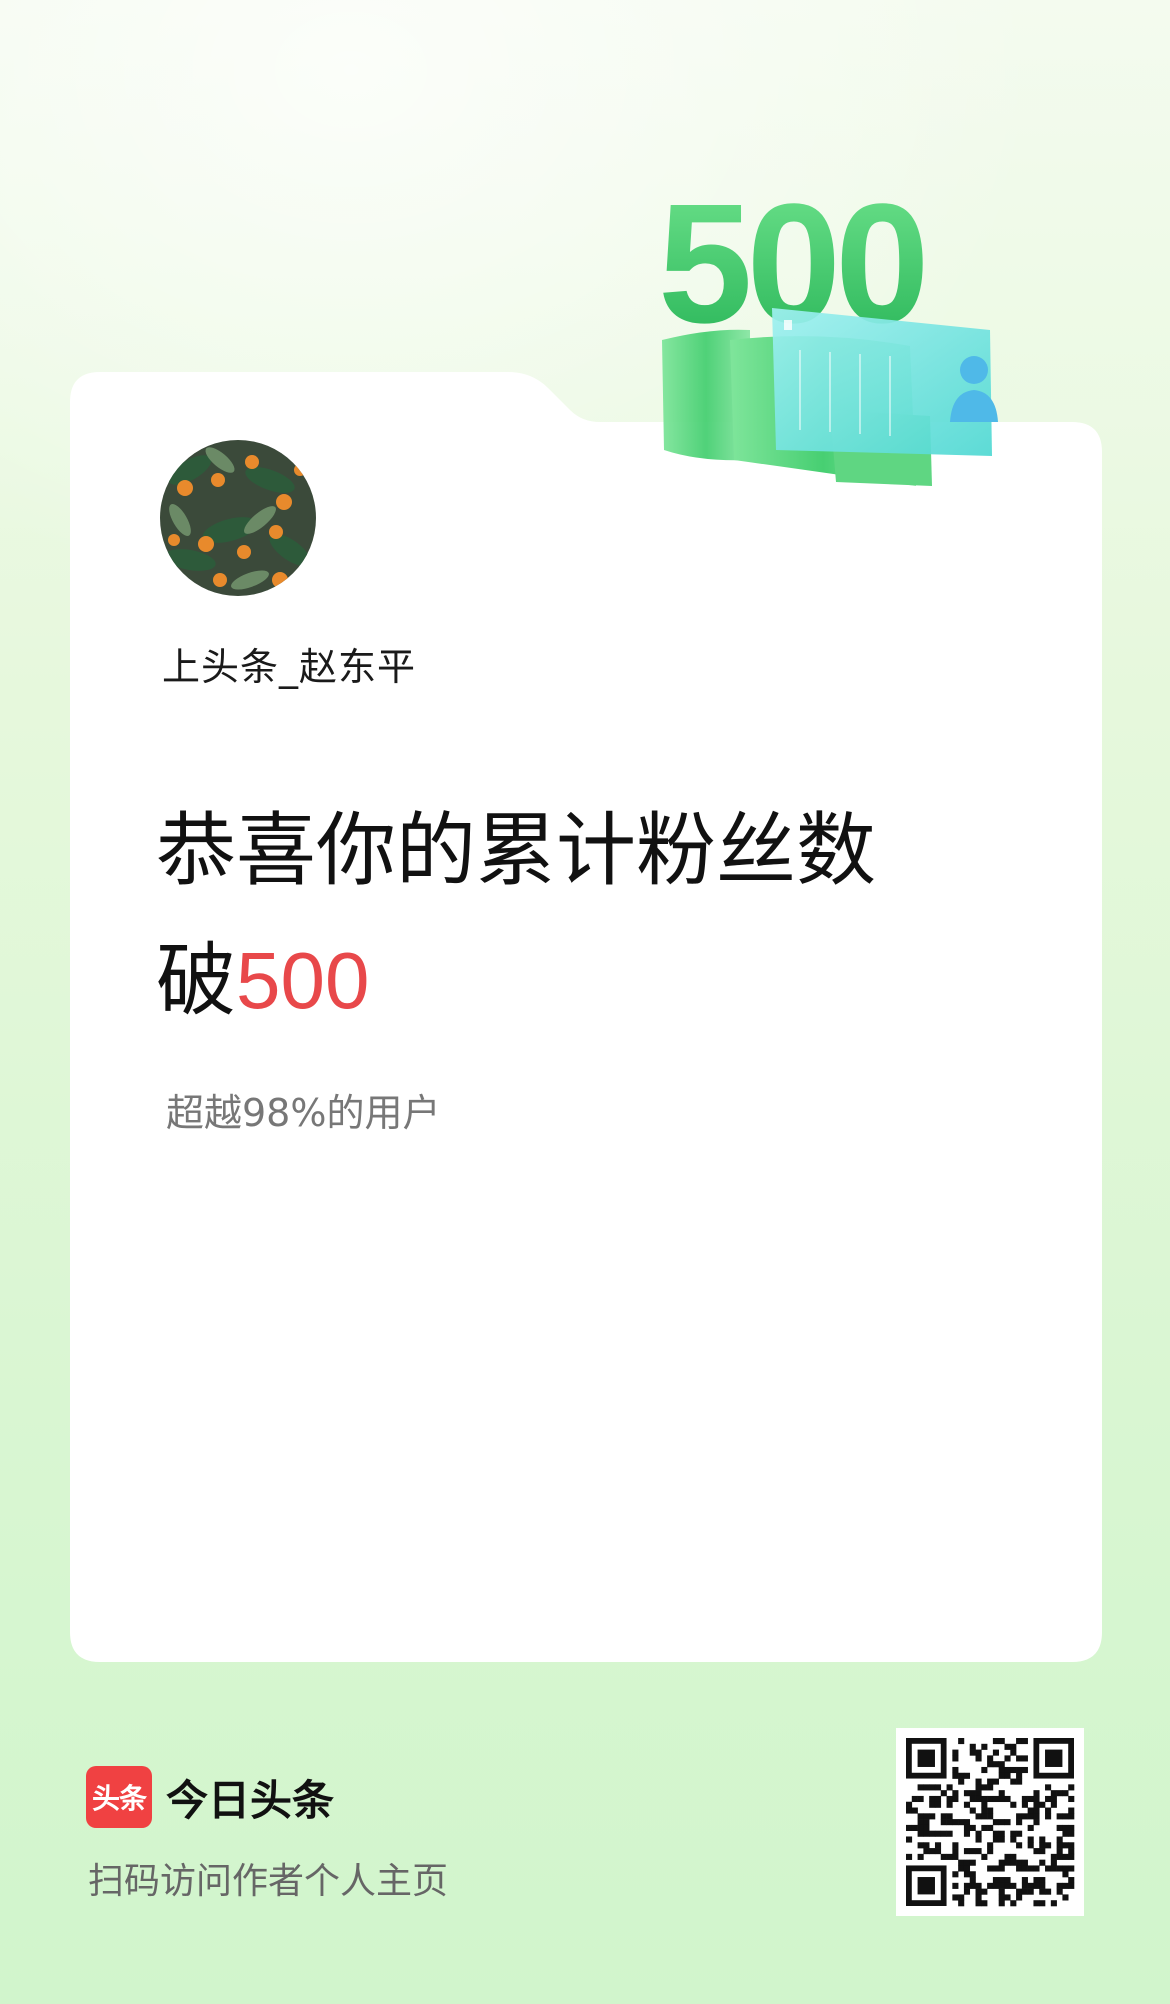 This screenshot has width=1170, height=2004. I want to click on toutiao-logo-icon: 头条, so click(119, 1797).